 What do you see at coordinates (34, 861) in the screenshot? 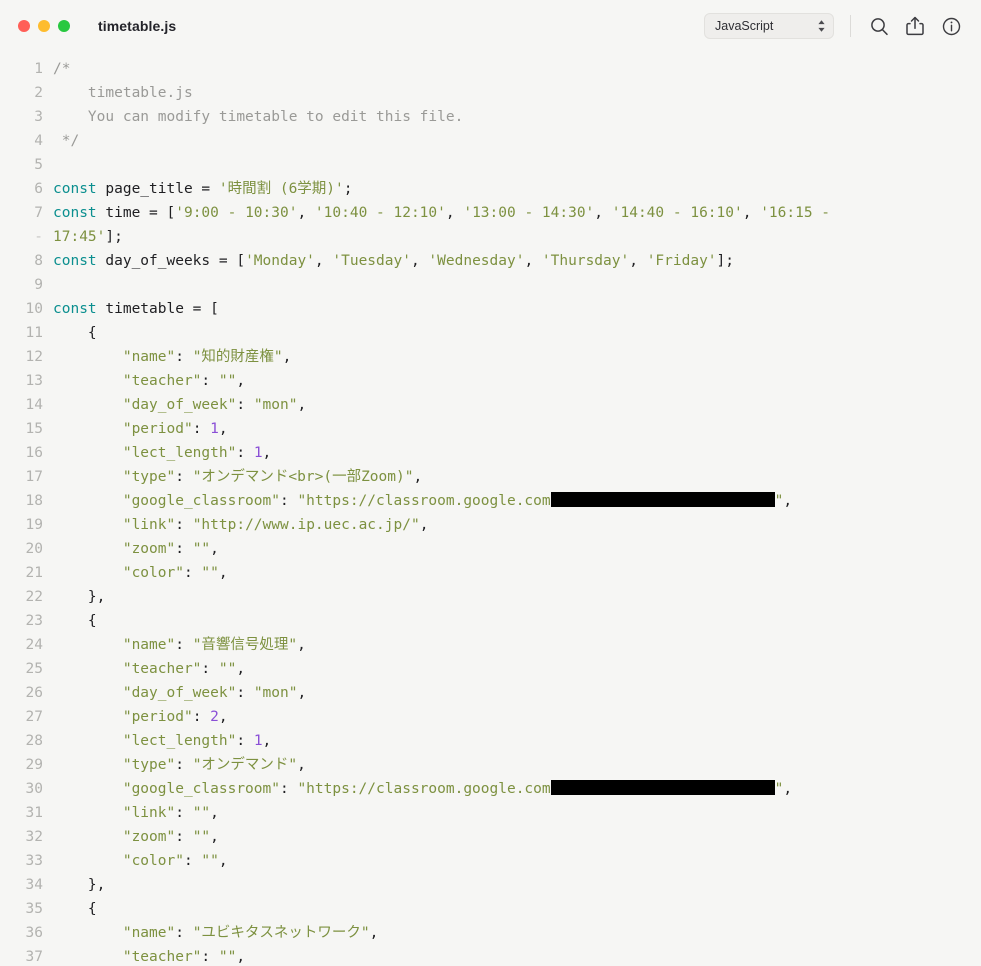
I see `line-number: 33` at bounding box center [34, 861].